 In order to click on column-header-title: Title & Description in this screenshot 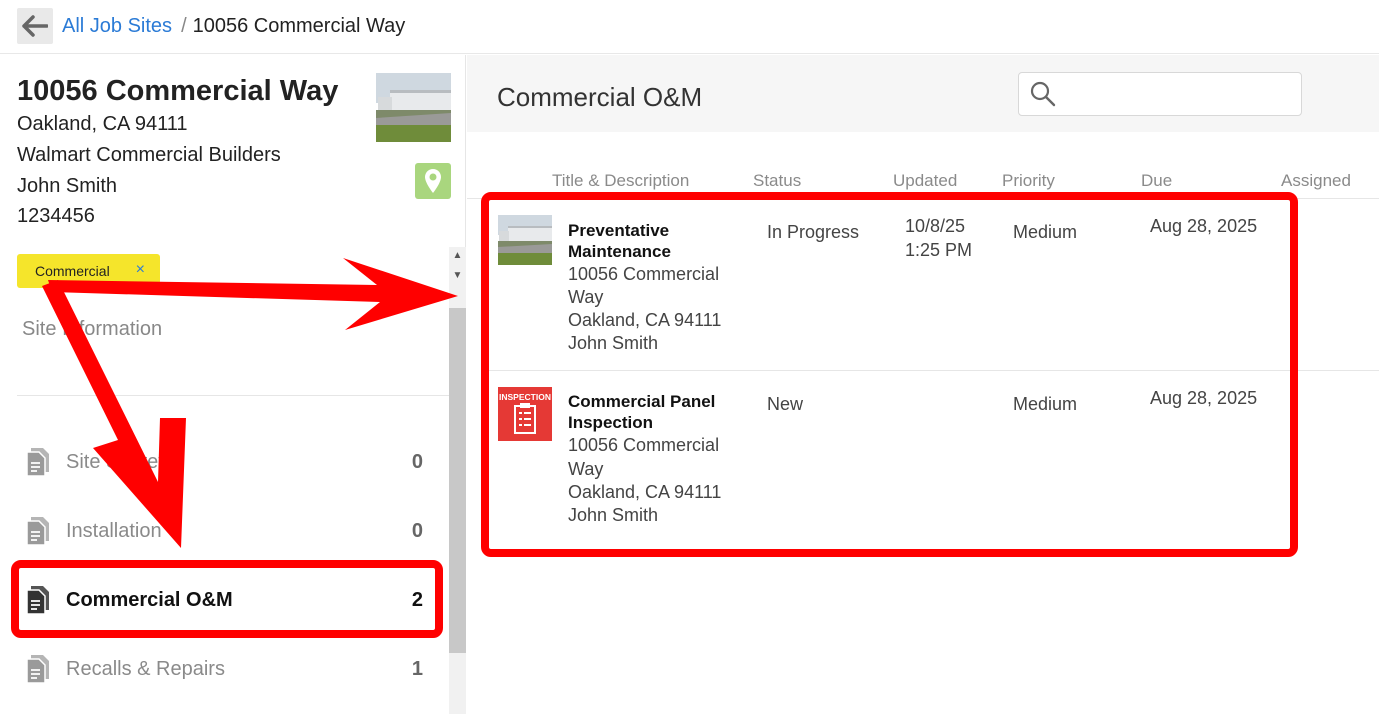, I will do `click(620, 181)`.